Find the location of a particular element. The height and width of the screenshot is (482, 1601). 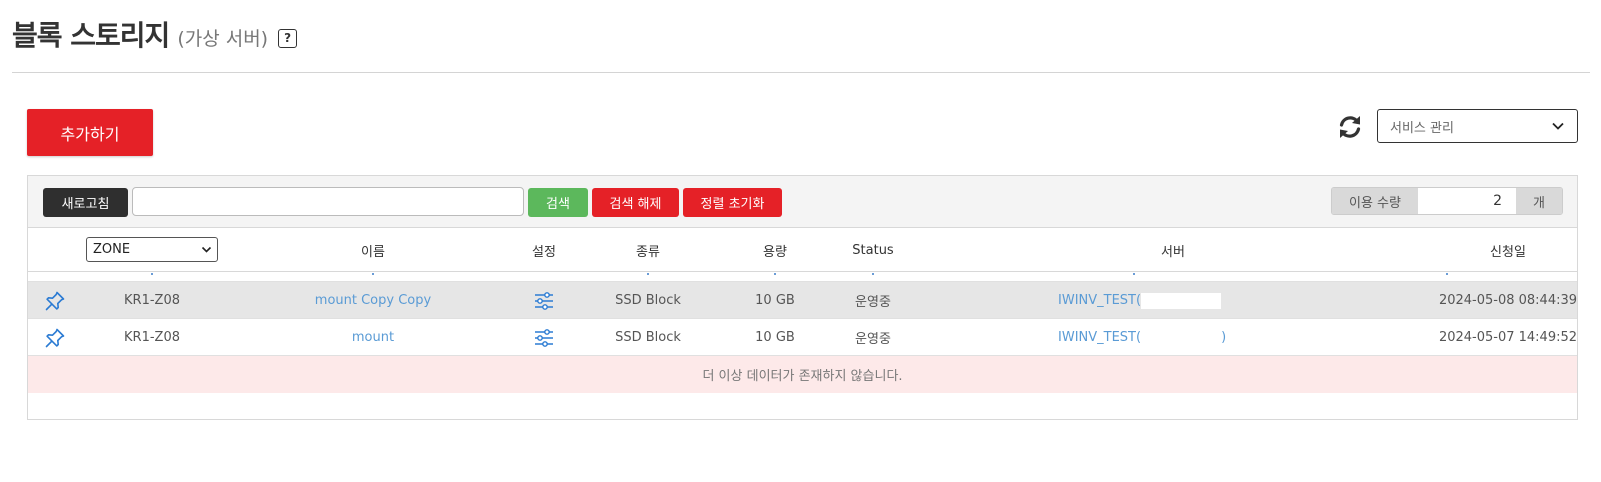

table-header: ZONE 이름 설정 종류 용량 Status 서버 신청일 is located at coordinates (802, 250).